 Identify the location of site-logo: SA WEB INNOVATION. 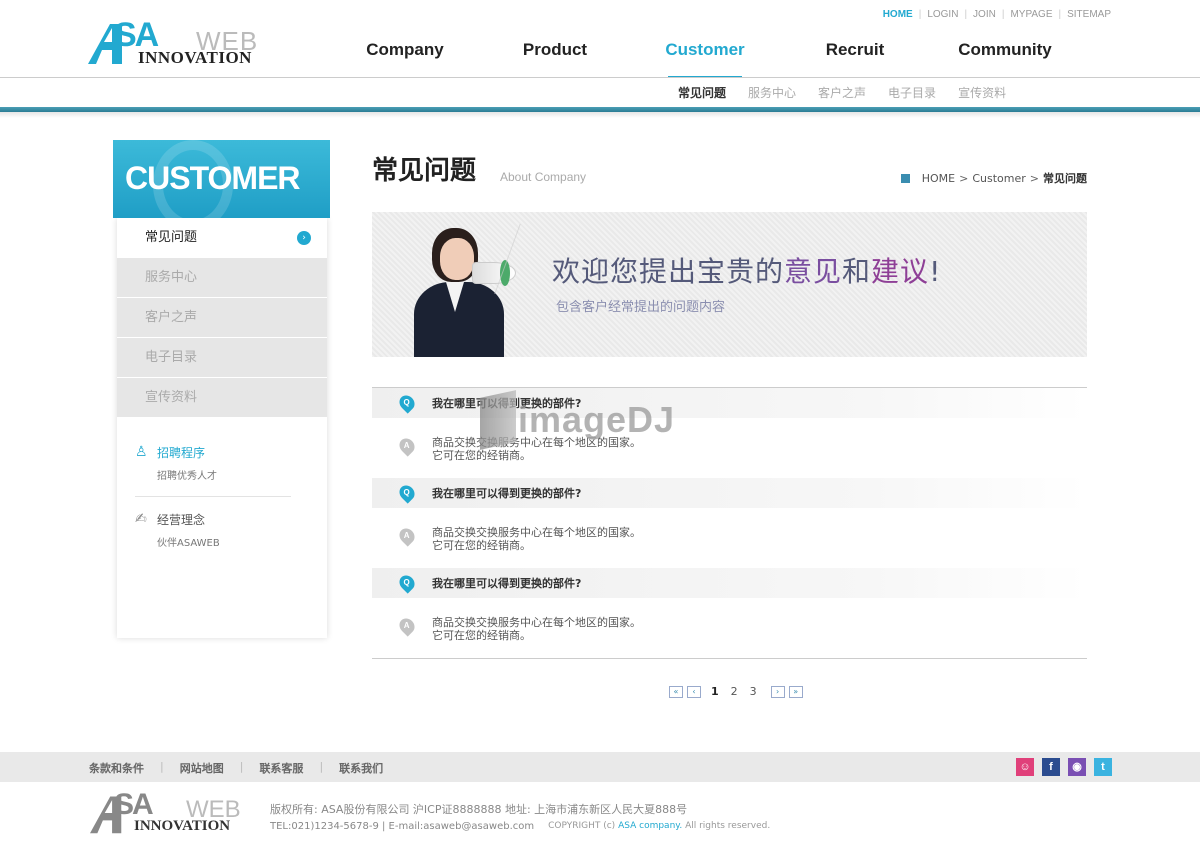
(178, 42).